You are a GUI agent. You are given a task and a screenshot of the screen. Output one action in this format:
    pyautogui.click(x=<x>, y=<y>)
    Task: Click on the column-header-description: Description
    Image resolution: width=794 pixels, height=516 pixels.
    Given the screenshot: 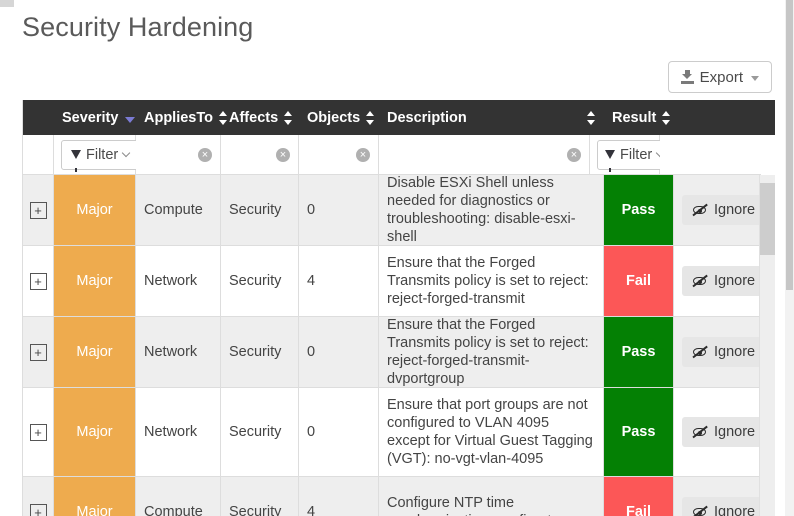 What is the action you would take?
    pyautogui.click(x=491, y=117)
    